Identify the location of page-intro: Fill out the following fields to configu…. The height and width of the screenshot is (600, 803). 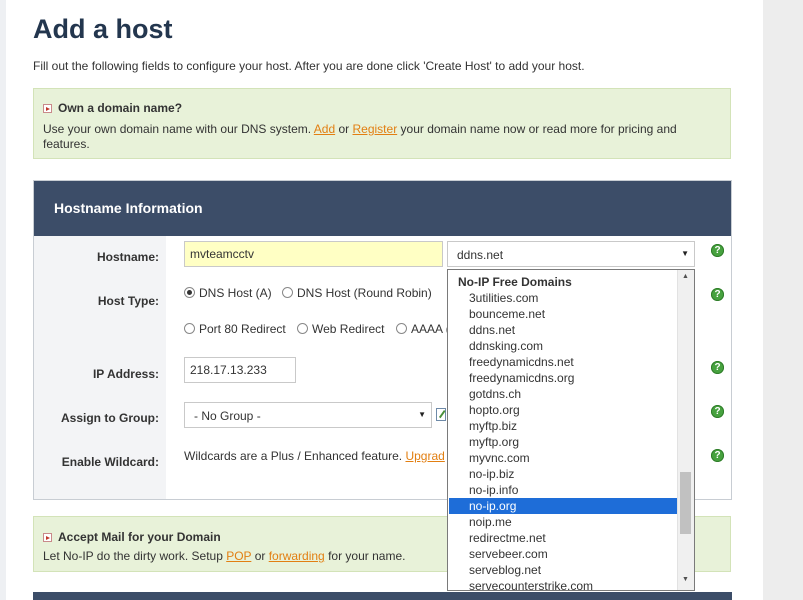
(309, 66).